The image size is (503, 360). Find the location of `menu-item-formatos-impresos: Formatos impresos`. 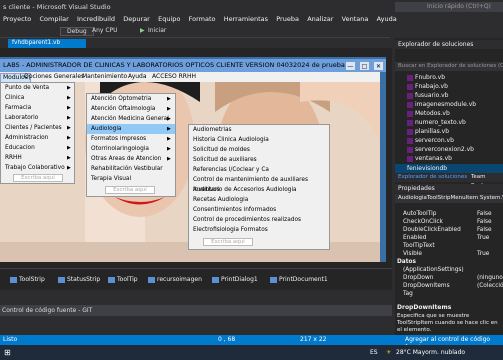

menu-item-formatos-impresos: Formatos impresos is located at coordinates (131, 139).